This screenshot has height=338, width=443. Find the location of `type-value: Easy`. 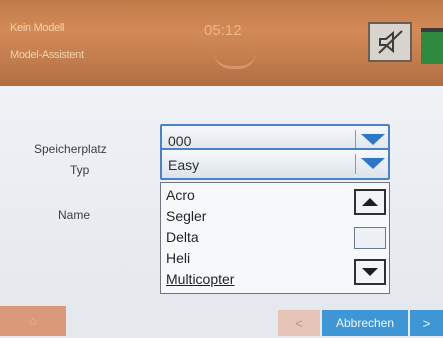

type-value: Easy is located at coordinates (184, 165).